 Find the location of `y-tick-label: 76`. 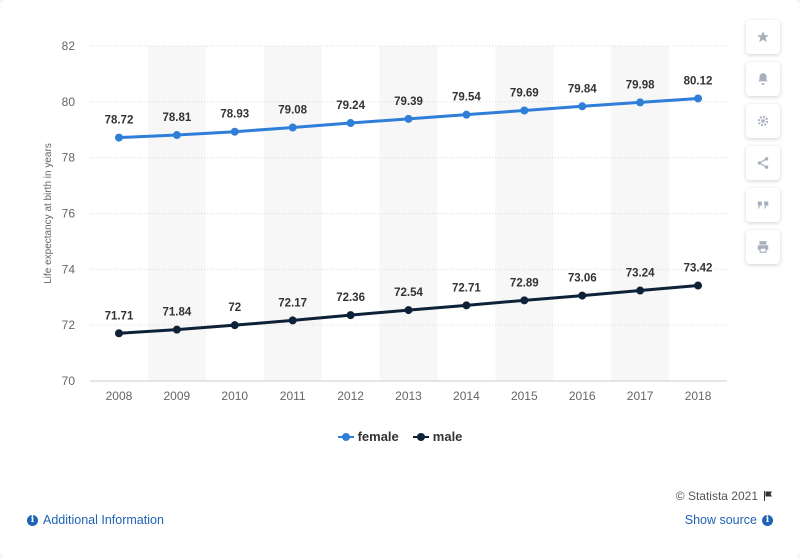

y-tick-label: 76 is located at coordinates (69, 214).